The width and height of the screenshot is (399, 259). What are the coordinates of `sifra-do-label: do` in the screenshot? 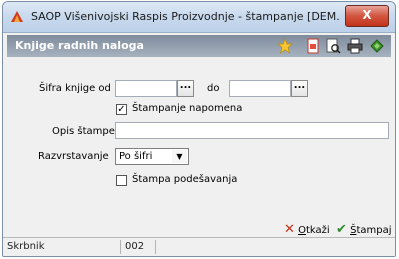 It's located at (213, 88).